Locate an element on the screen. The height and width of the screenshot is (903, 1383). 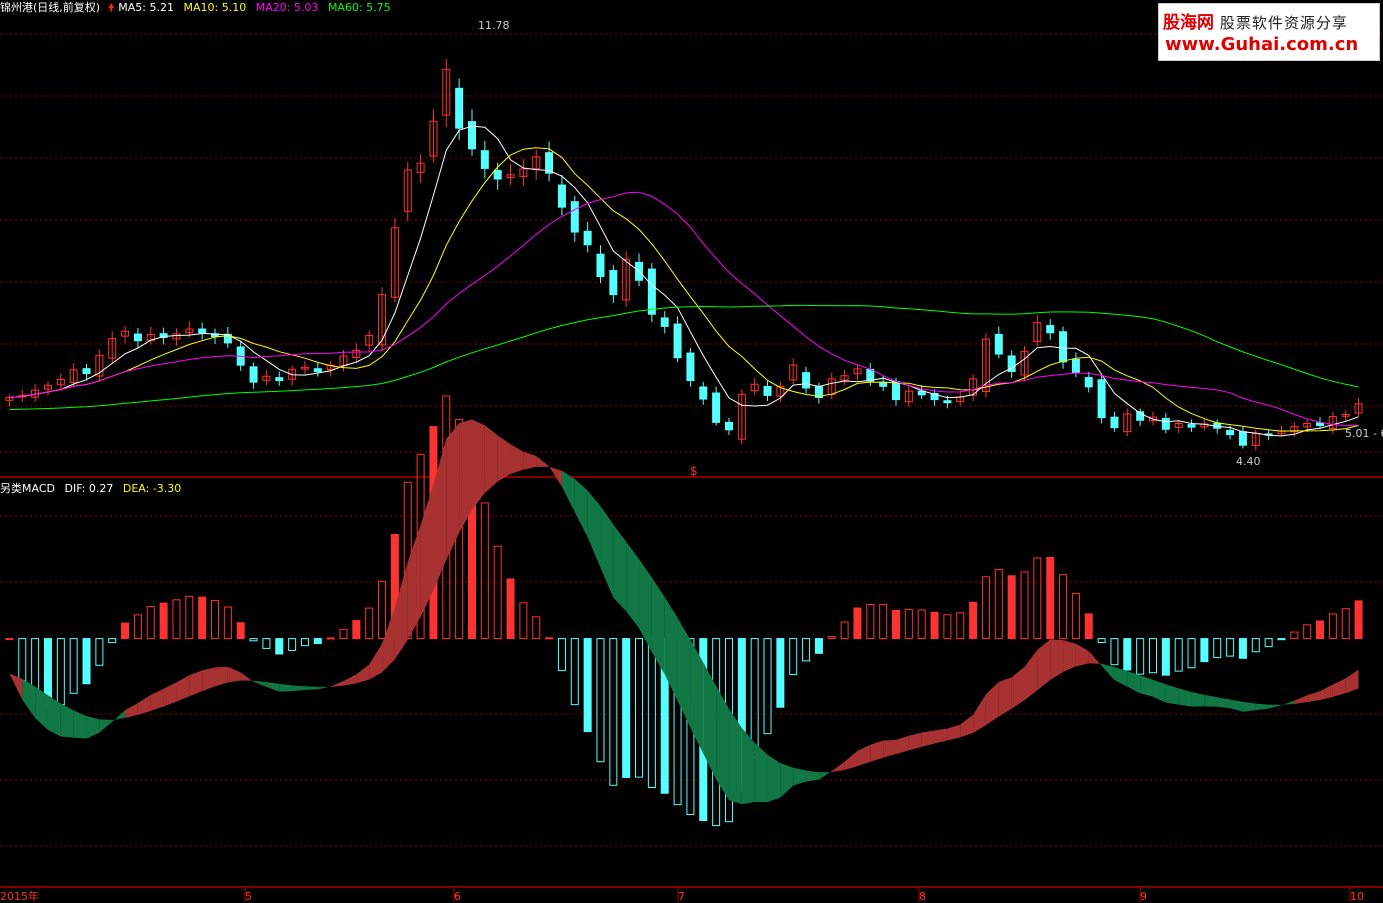
signal-marker: $ is located at coordinates (694, 471).